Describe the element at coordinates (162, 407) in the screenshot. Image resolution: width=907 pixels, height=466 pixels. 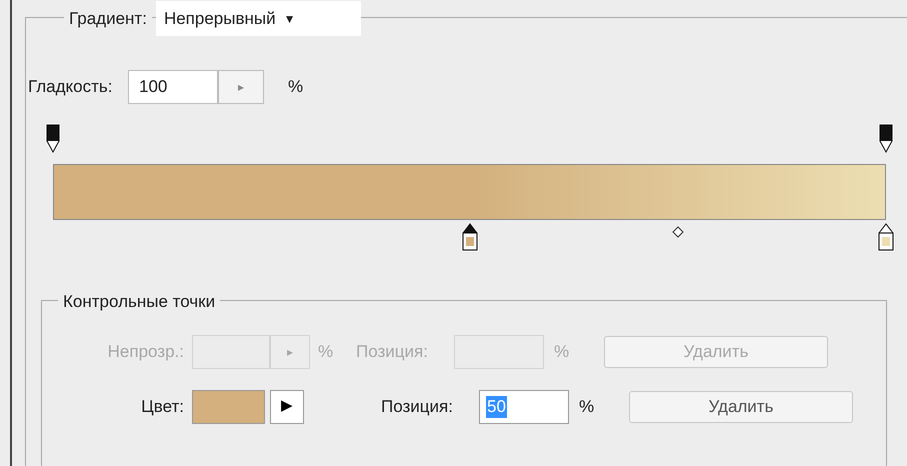
I see `field-label: Цвет:` at that location.